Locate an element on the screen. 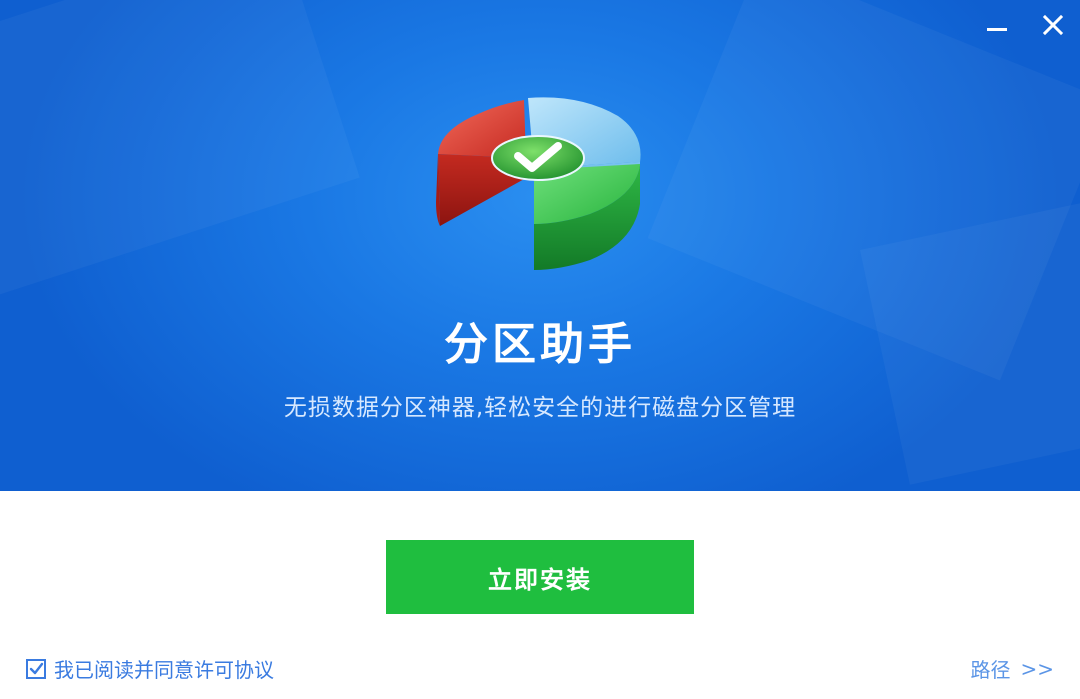 This screenshot has height=699, width=1080. path-arrow: >> is located at coordinates (1037, 669).